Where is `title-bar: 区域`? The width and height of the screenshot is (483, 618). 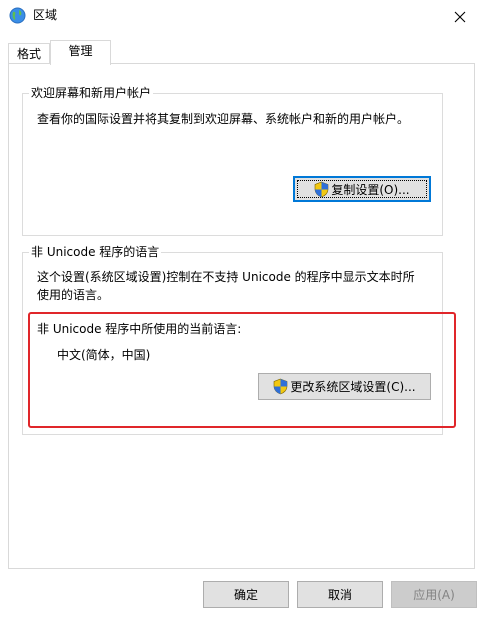 title-bar: 区域 is located at coordinates (241, 16).